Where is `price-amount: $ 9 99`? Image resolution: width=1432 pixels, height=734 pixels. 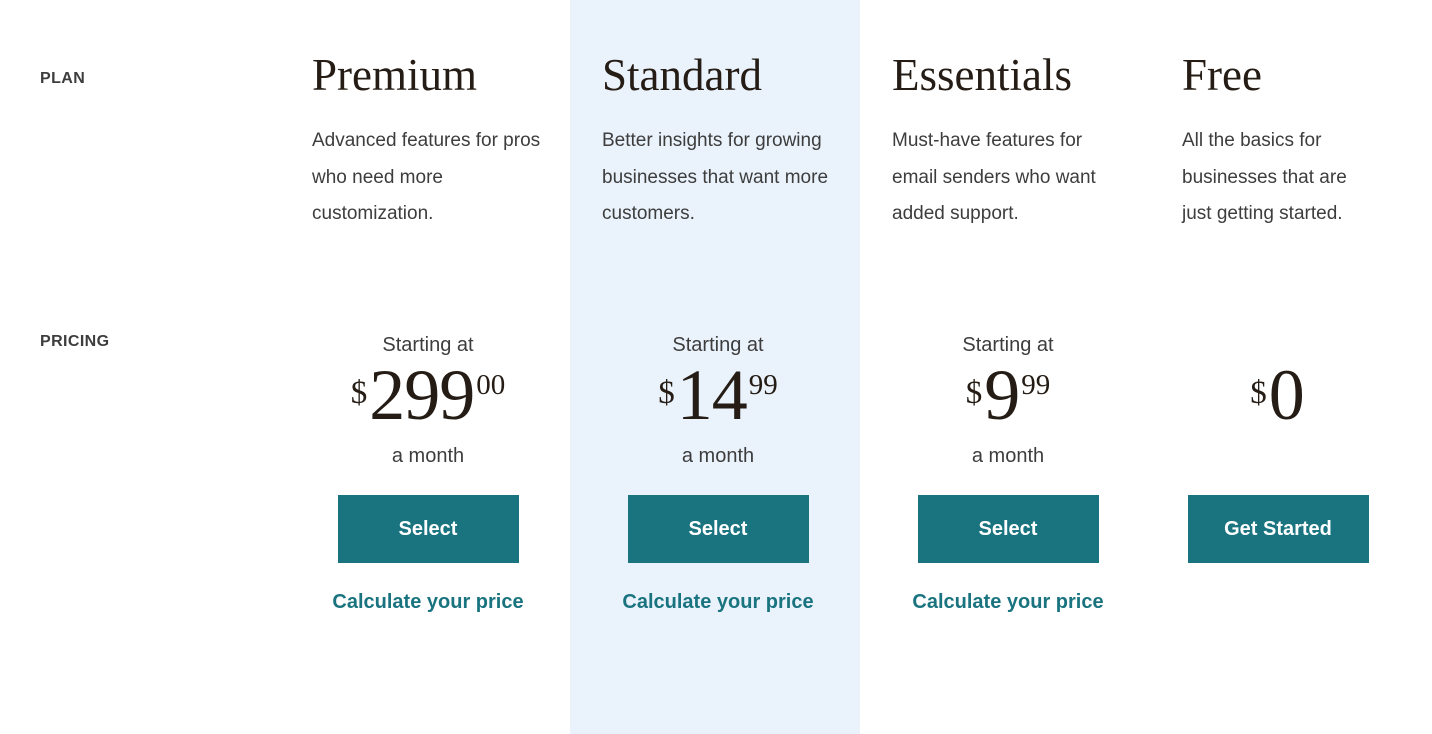
price-amount: $ 9 99 is located at coordinates (1008, 394).